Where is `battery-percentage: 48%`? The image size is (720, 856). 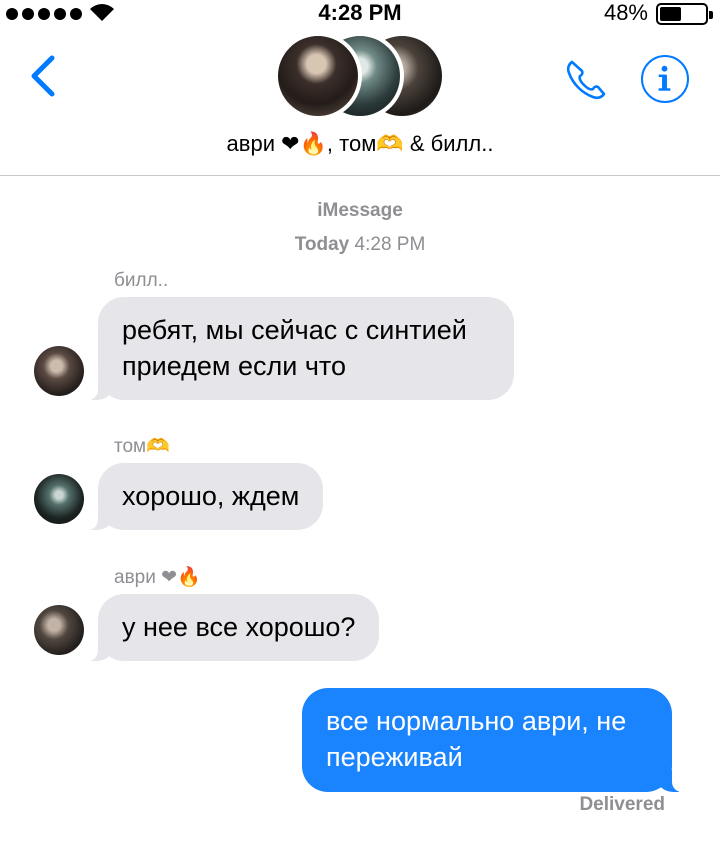
battery-percentage: 48% is located at coordinates (625, 12).